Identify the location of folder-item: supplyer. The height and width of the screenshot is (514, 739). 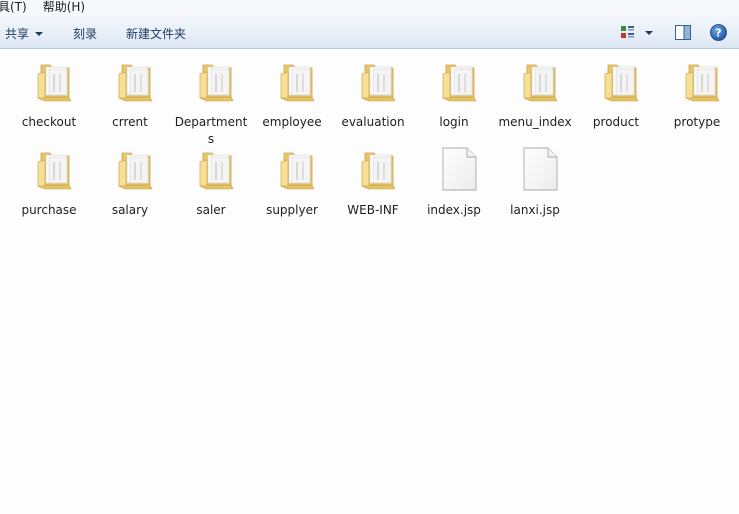
(292, 190).